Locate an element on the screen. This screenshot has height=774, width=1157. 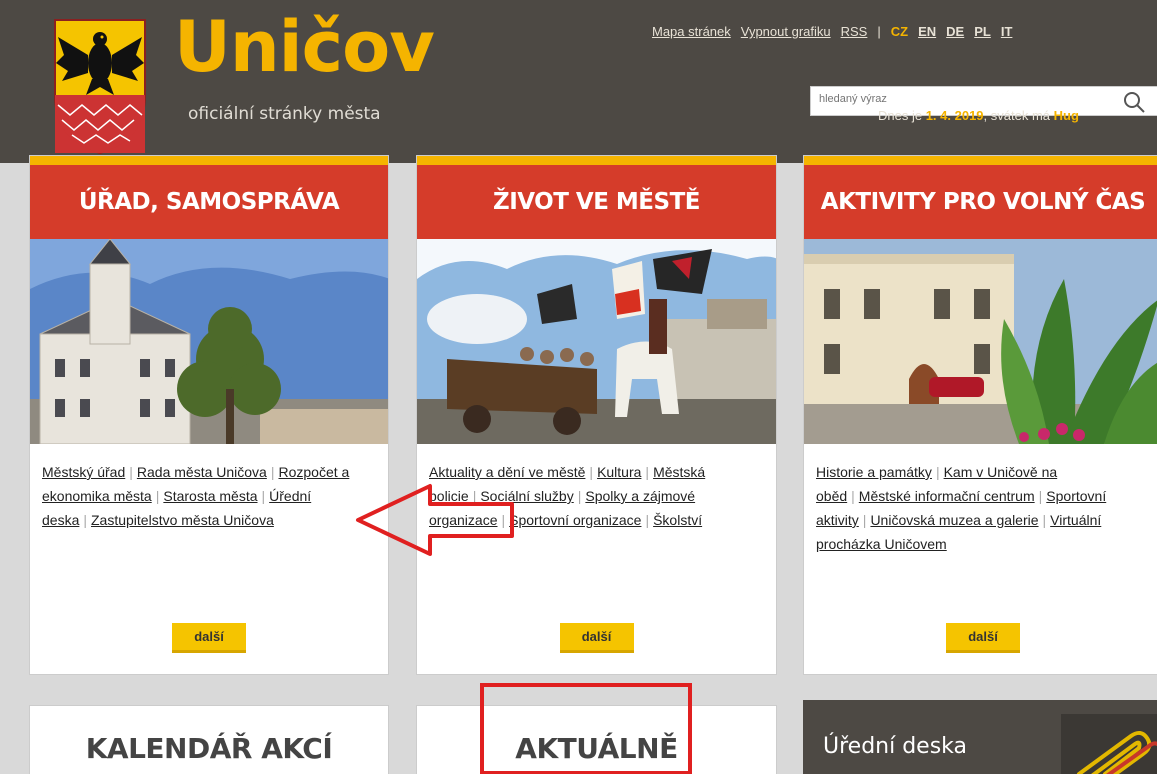
rss-link: RSS is located at coordinates (854, 31).